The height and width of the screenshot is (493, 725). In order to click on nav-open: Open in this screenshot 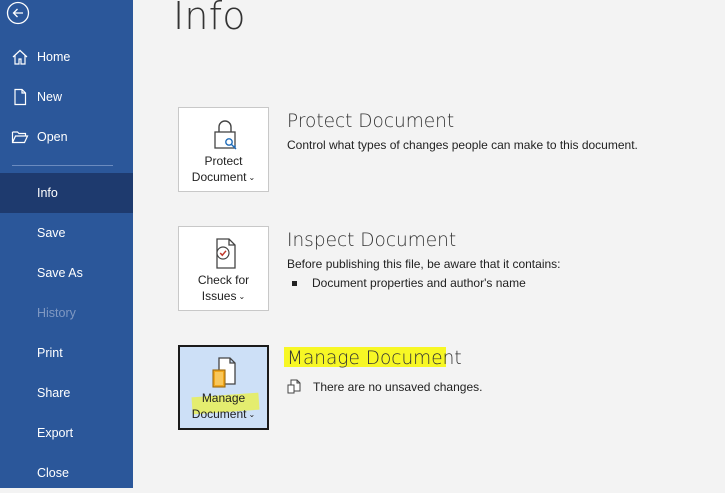, I will do `click(66, 137)`.